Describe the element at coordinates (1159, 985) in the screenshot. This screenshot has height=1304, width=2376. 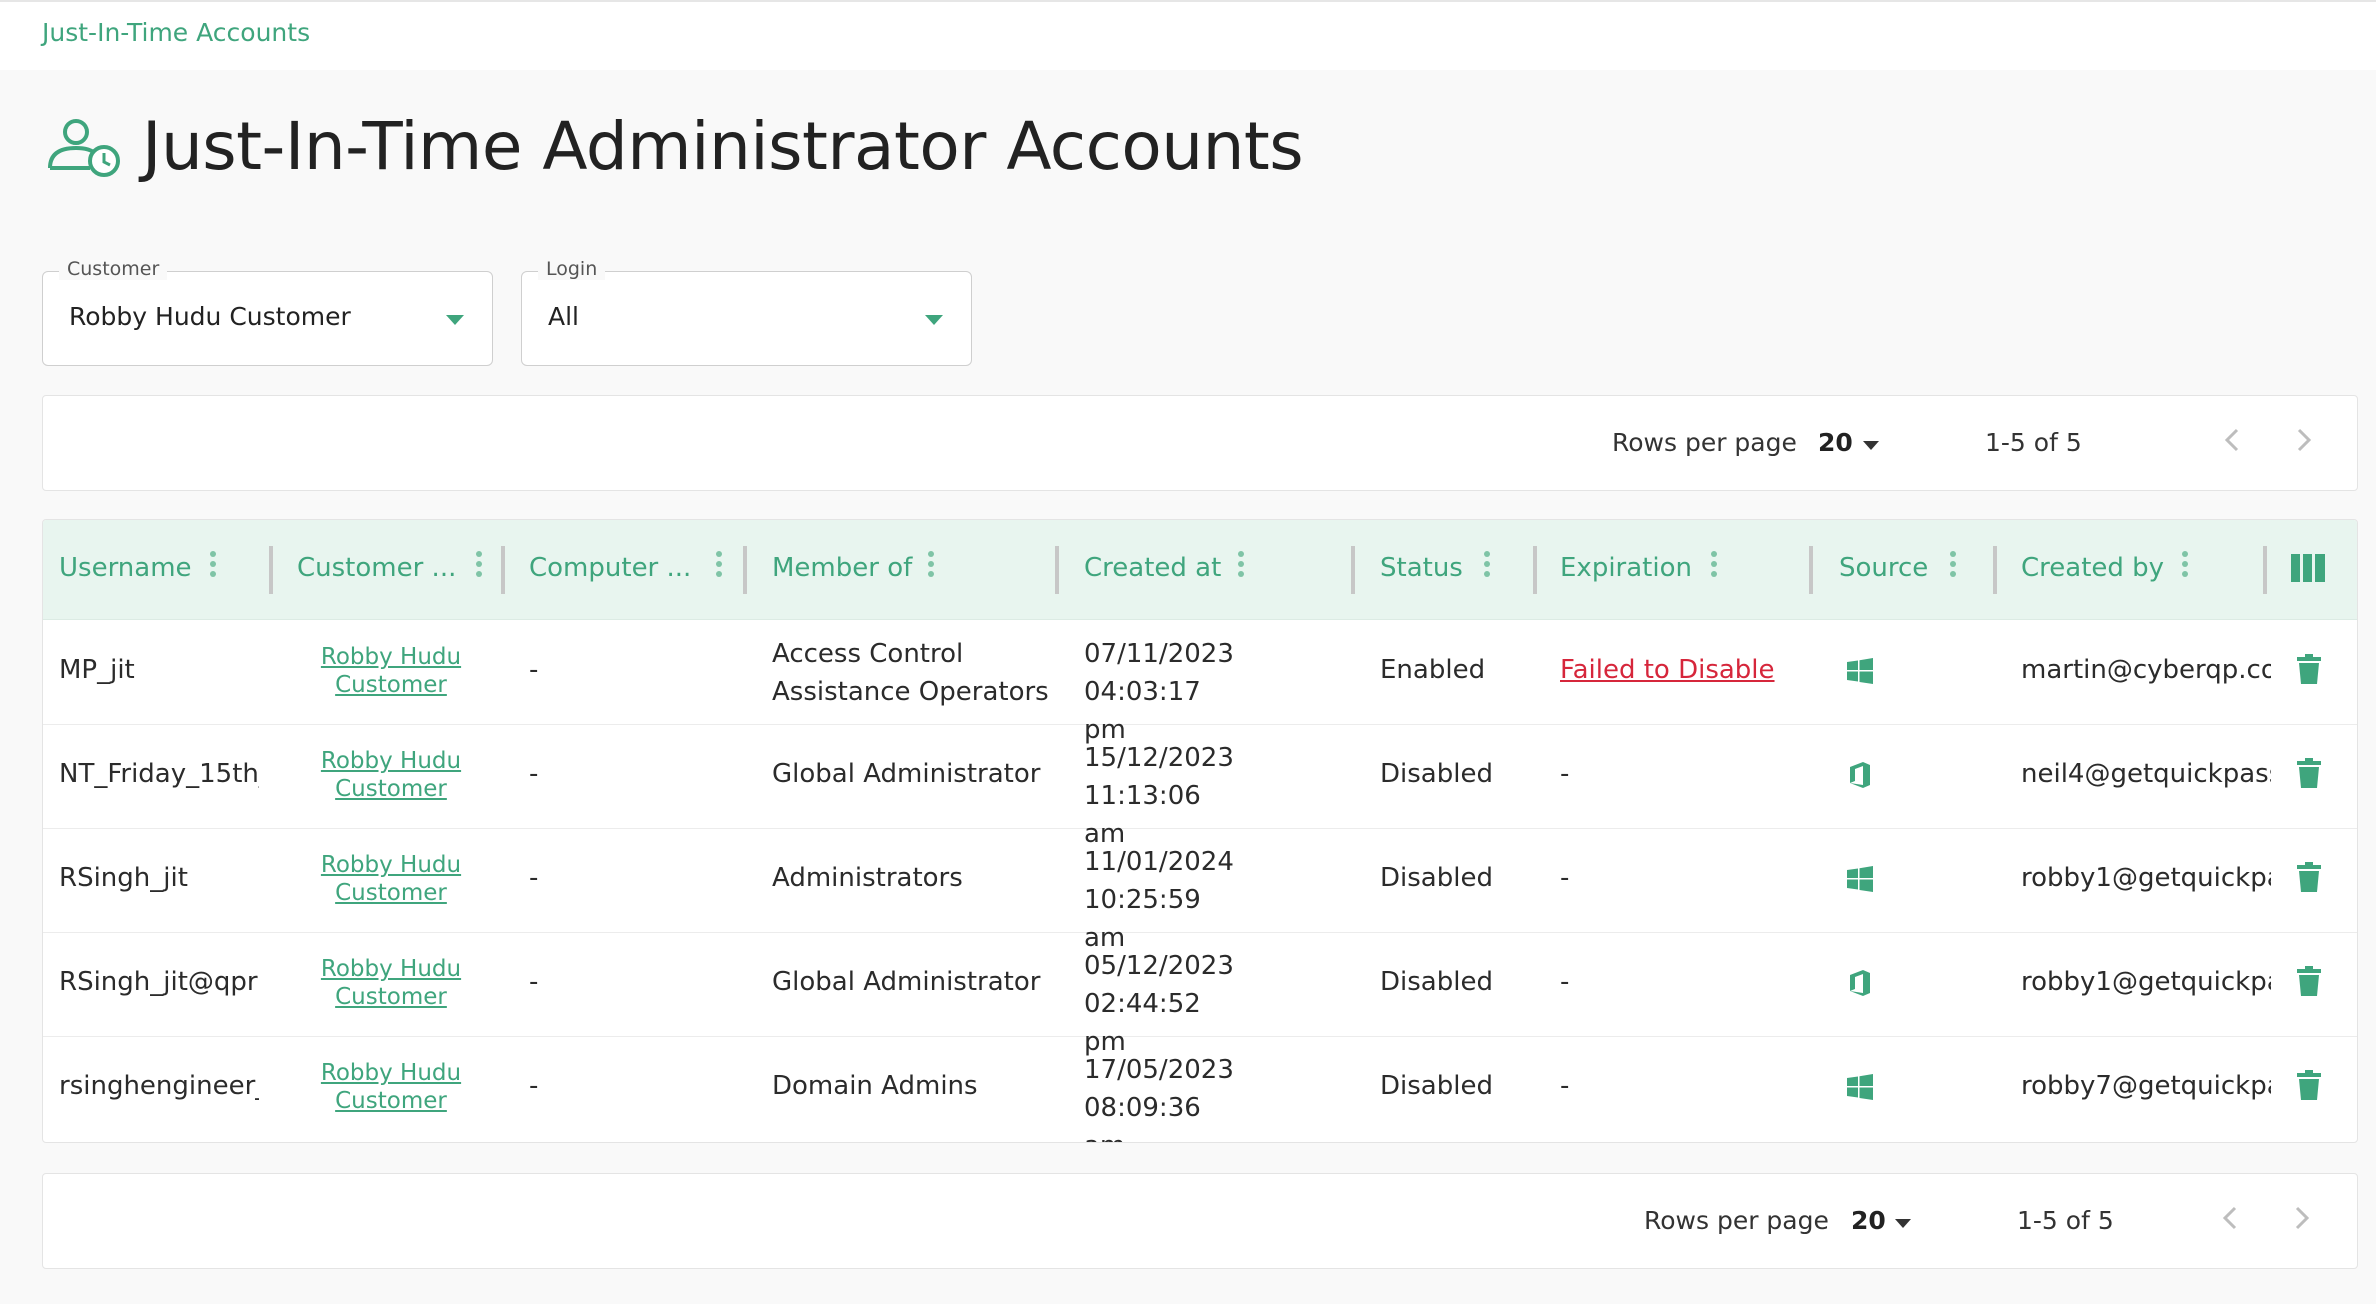
I see `created-at-date: 05/12/2023 02:44:52` at that location.